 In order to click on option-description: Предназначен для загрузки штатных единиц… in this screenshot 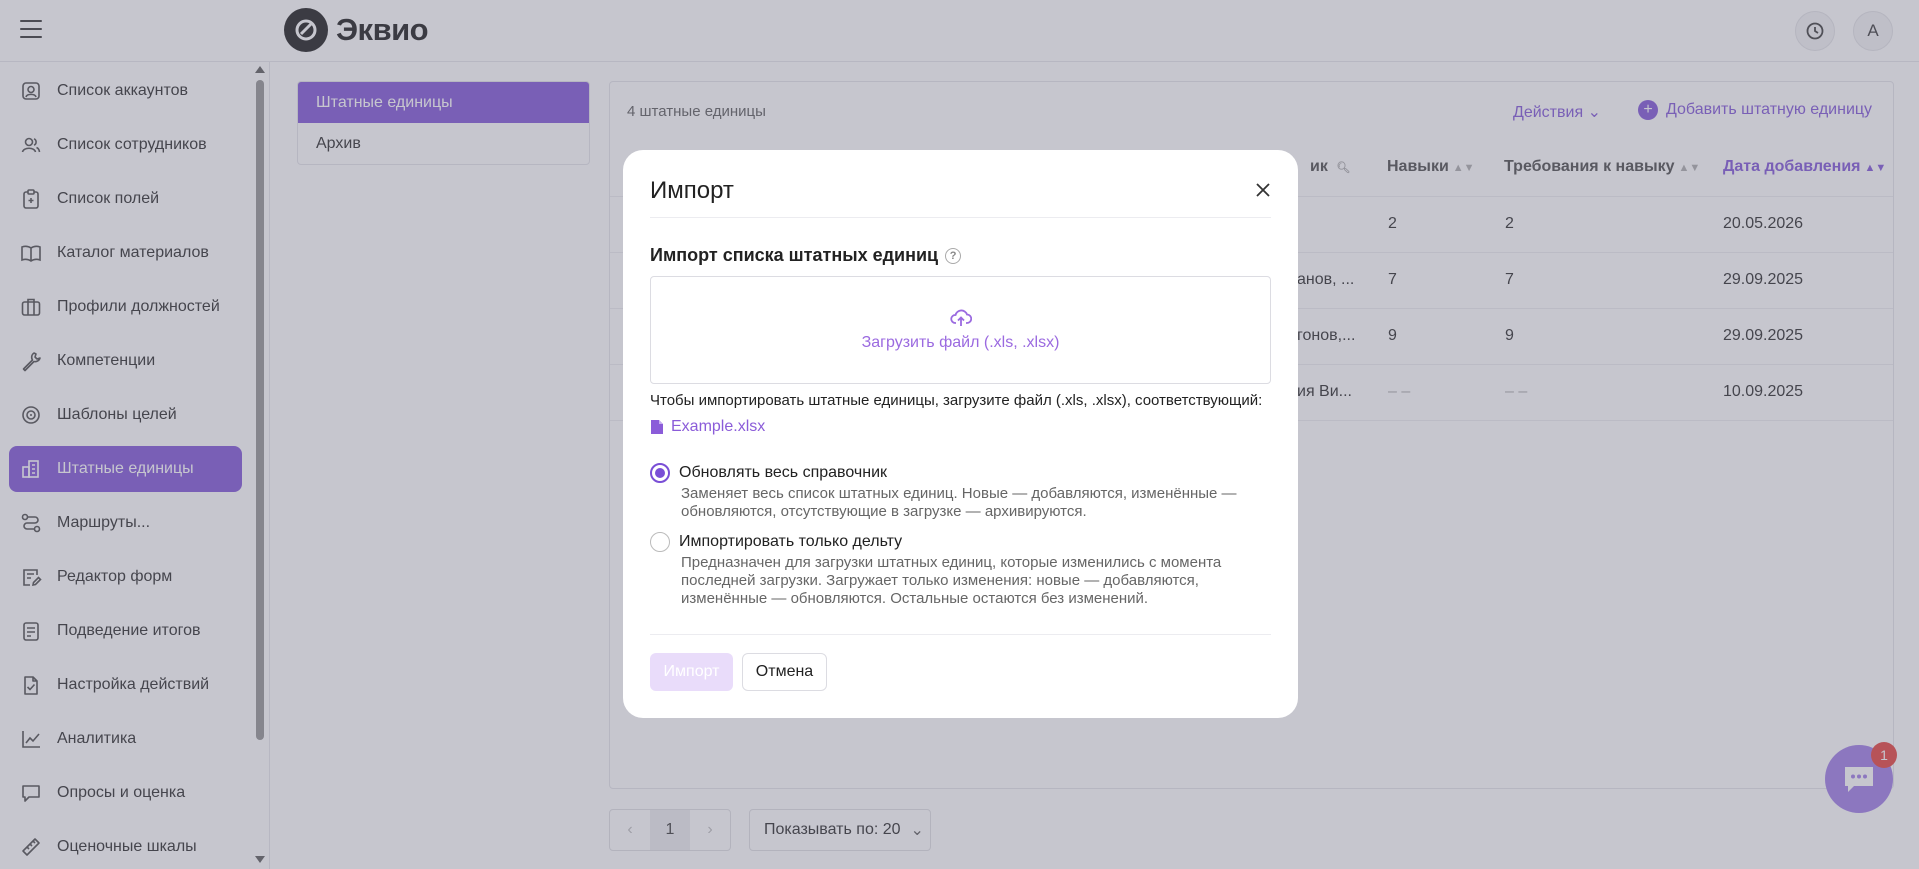, I will do `click(961, 581)`.